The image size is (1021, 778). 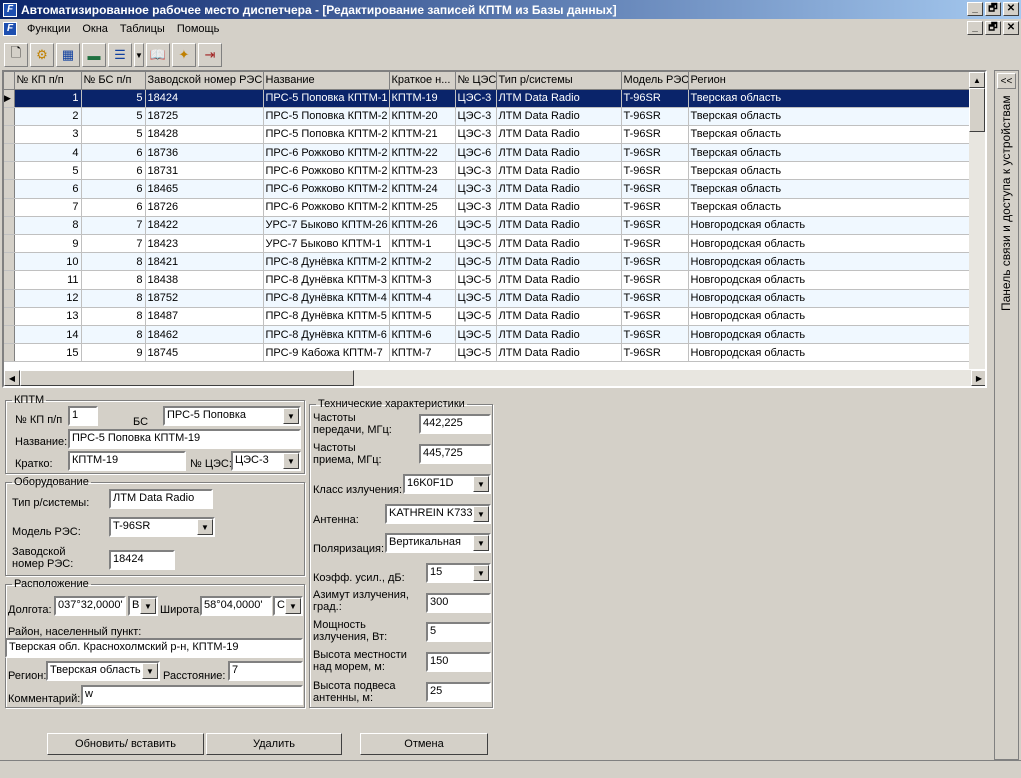 What do you see at coordinates (975, 9) in the screenshot?
I see `minimize-button: _` at bounding box center [975, 9].